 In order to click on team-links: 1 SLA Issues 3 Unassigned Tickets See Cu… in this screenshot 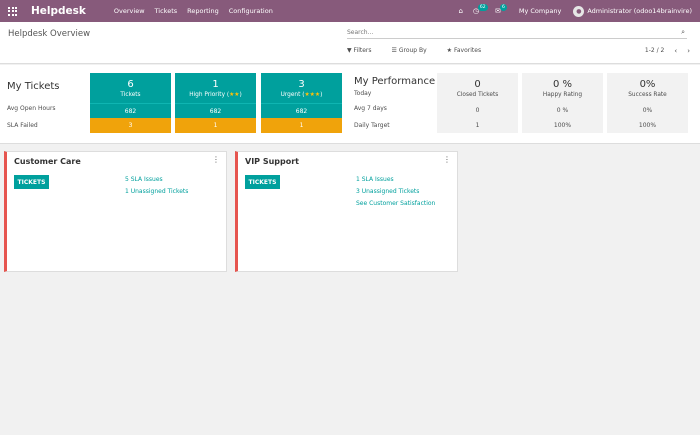, I will do `click(395, 194)`.